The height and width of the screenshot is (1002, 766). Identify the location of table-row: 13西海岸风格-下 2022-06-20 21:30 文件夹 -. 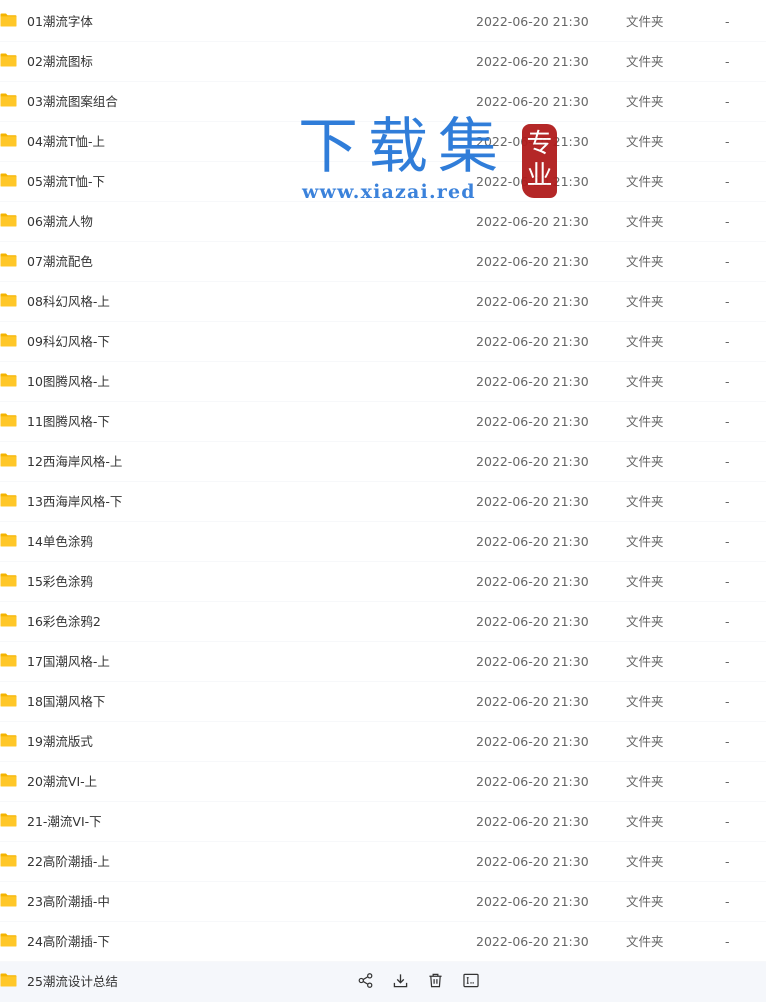
(383, 502).